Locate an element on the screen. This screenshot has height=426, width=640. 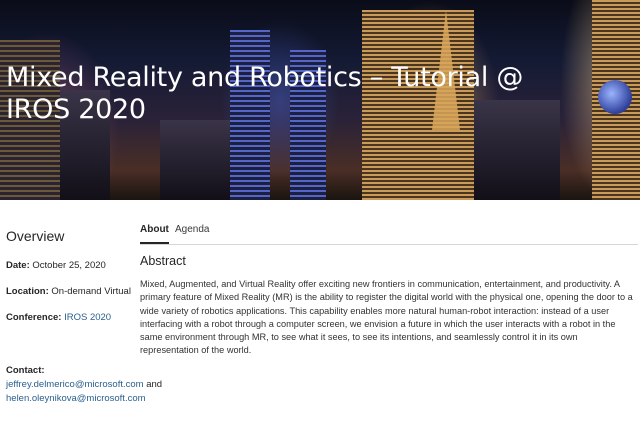
sidebar-heading: Overview is located at coordinates (35, 236).